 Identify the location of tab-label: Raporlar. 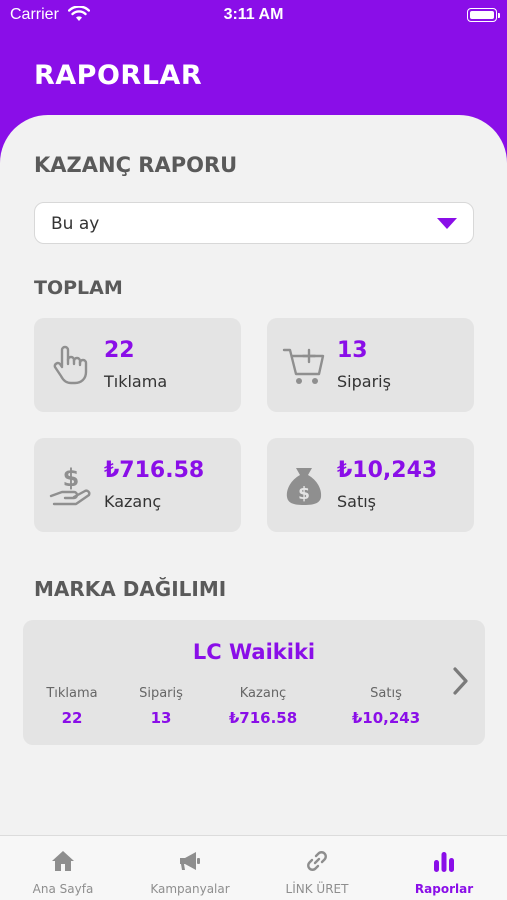
(444, 889).